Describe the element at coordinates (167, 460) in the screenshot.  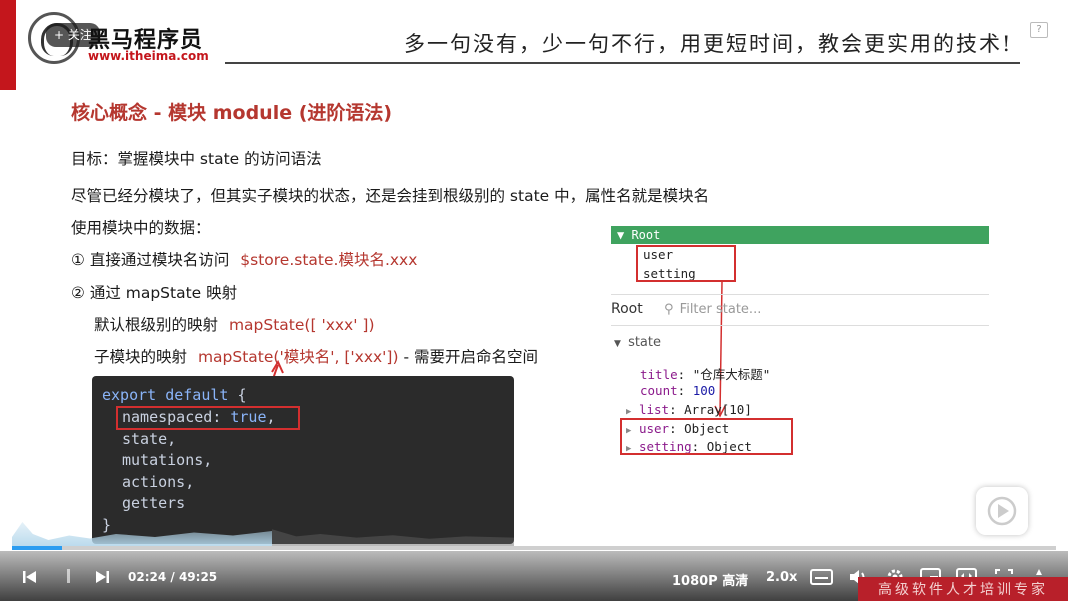
I see `code-line-4: mutations,` at that location.